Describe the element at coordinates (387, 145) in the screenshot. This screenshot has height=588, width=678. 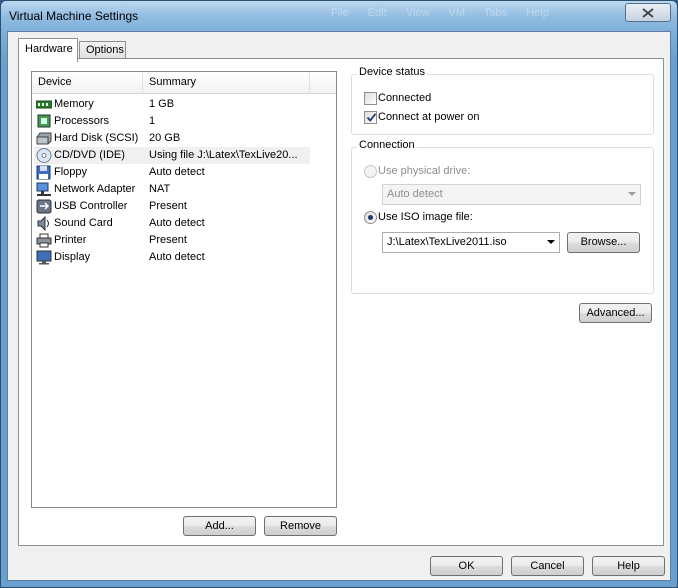
I see `connection-title: Connection` at that location.